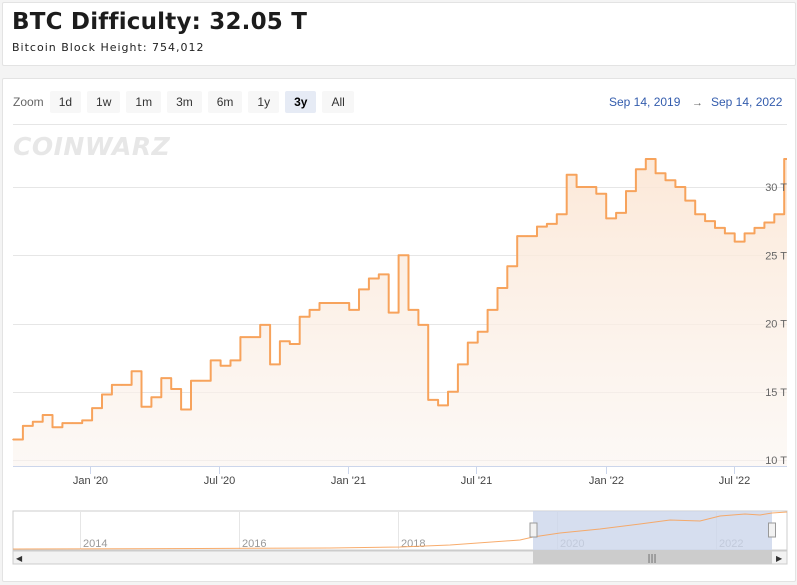  I want to click on y-tick-label: 25 T, so click(776, 256).